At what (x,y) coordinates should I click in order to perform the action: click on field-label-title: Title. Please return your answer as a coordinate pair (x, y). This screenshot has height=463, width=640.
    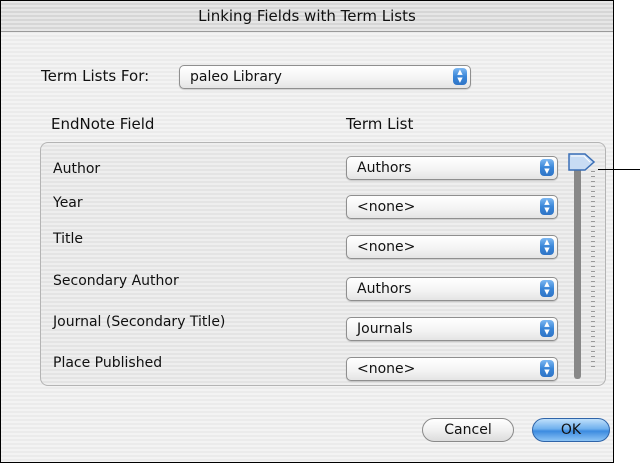
    Looking at the image, I should click on (68, 239).